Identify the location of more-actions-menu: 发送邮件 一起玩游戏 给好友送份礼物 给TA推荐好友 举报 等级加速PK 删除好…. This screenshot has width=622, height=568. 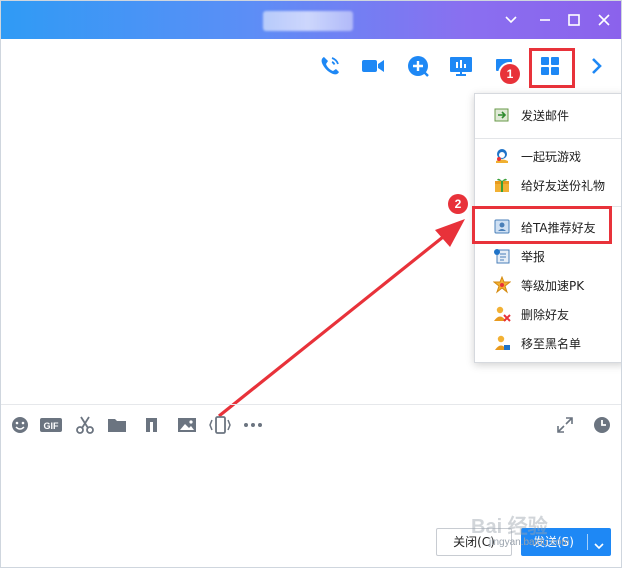
(547, 228).